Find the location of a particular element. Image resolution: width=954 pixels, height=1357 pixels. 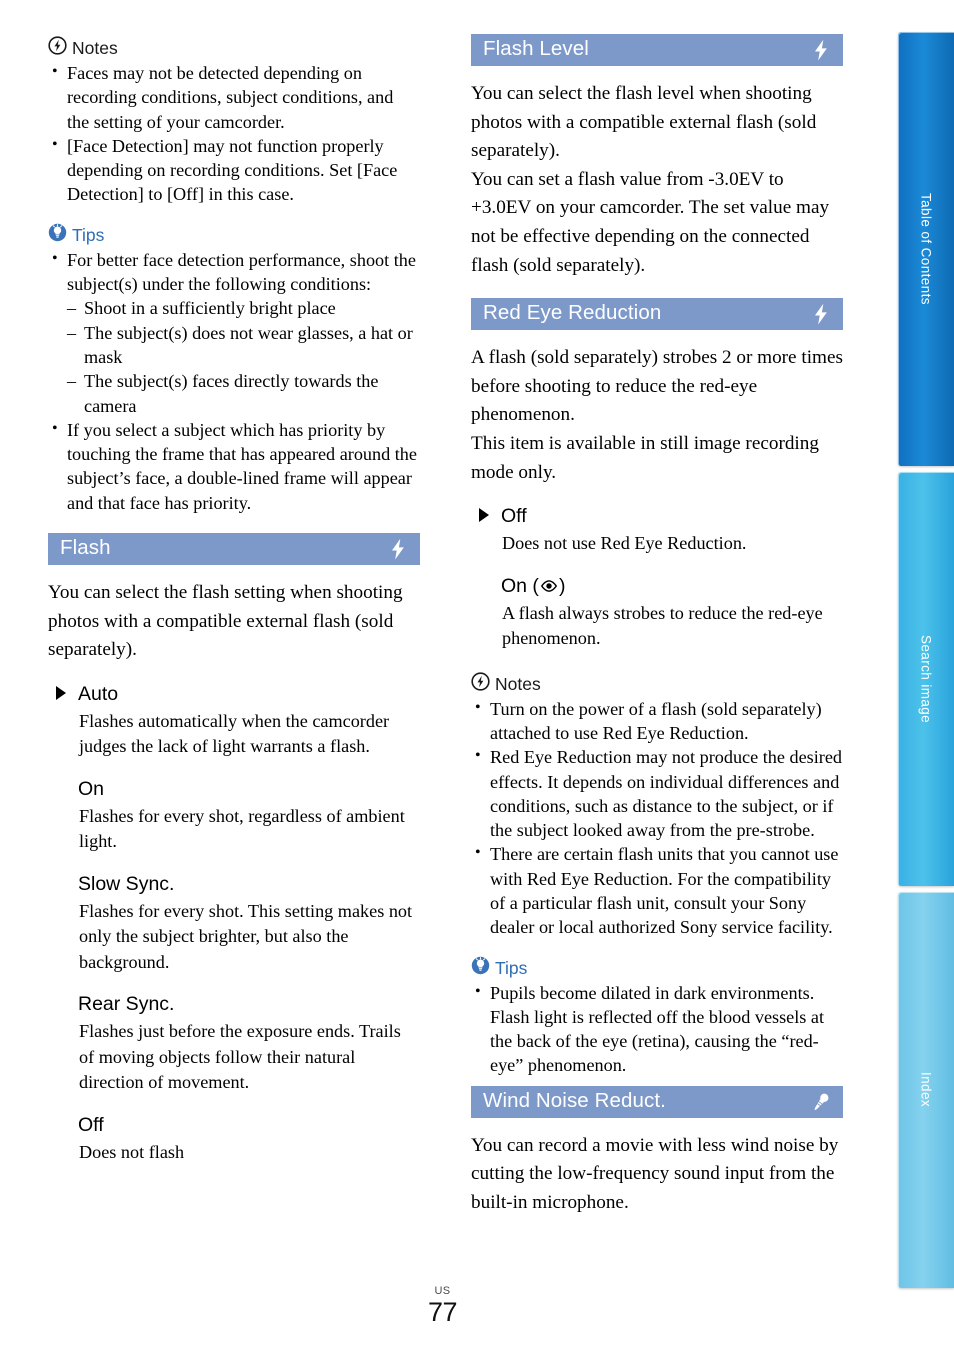

section-title: Red Eye Reduction is located at coordinates (572, 312).